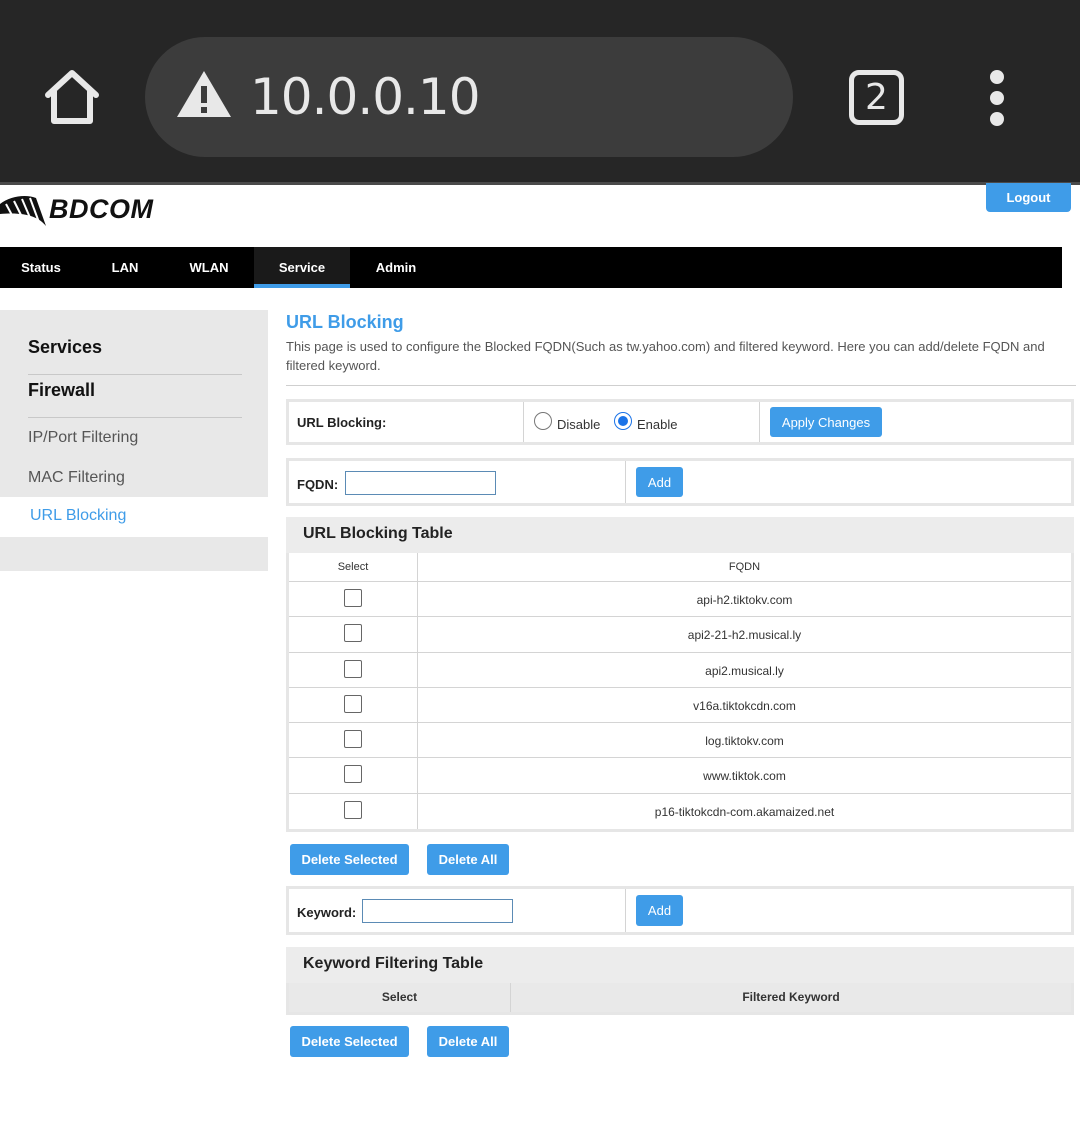 Image resolution: width=1080 pixels, height=1131 pixels. I want to click on fqdn-row: FQDN: Add, so click(680, 482).